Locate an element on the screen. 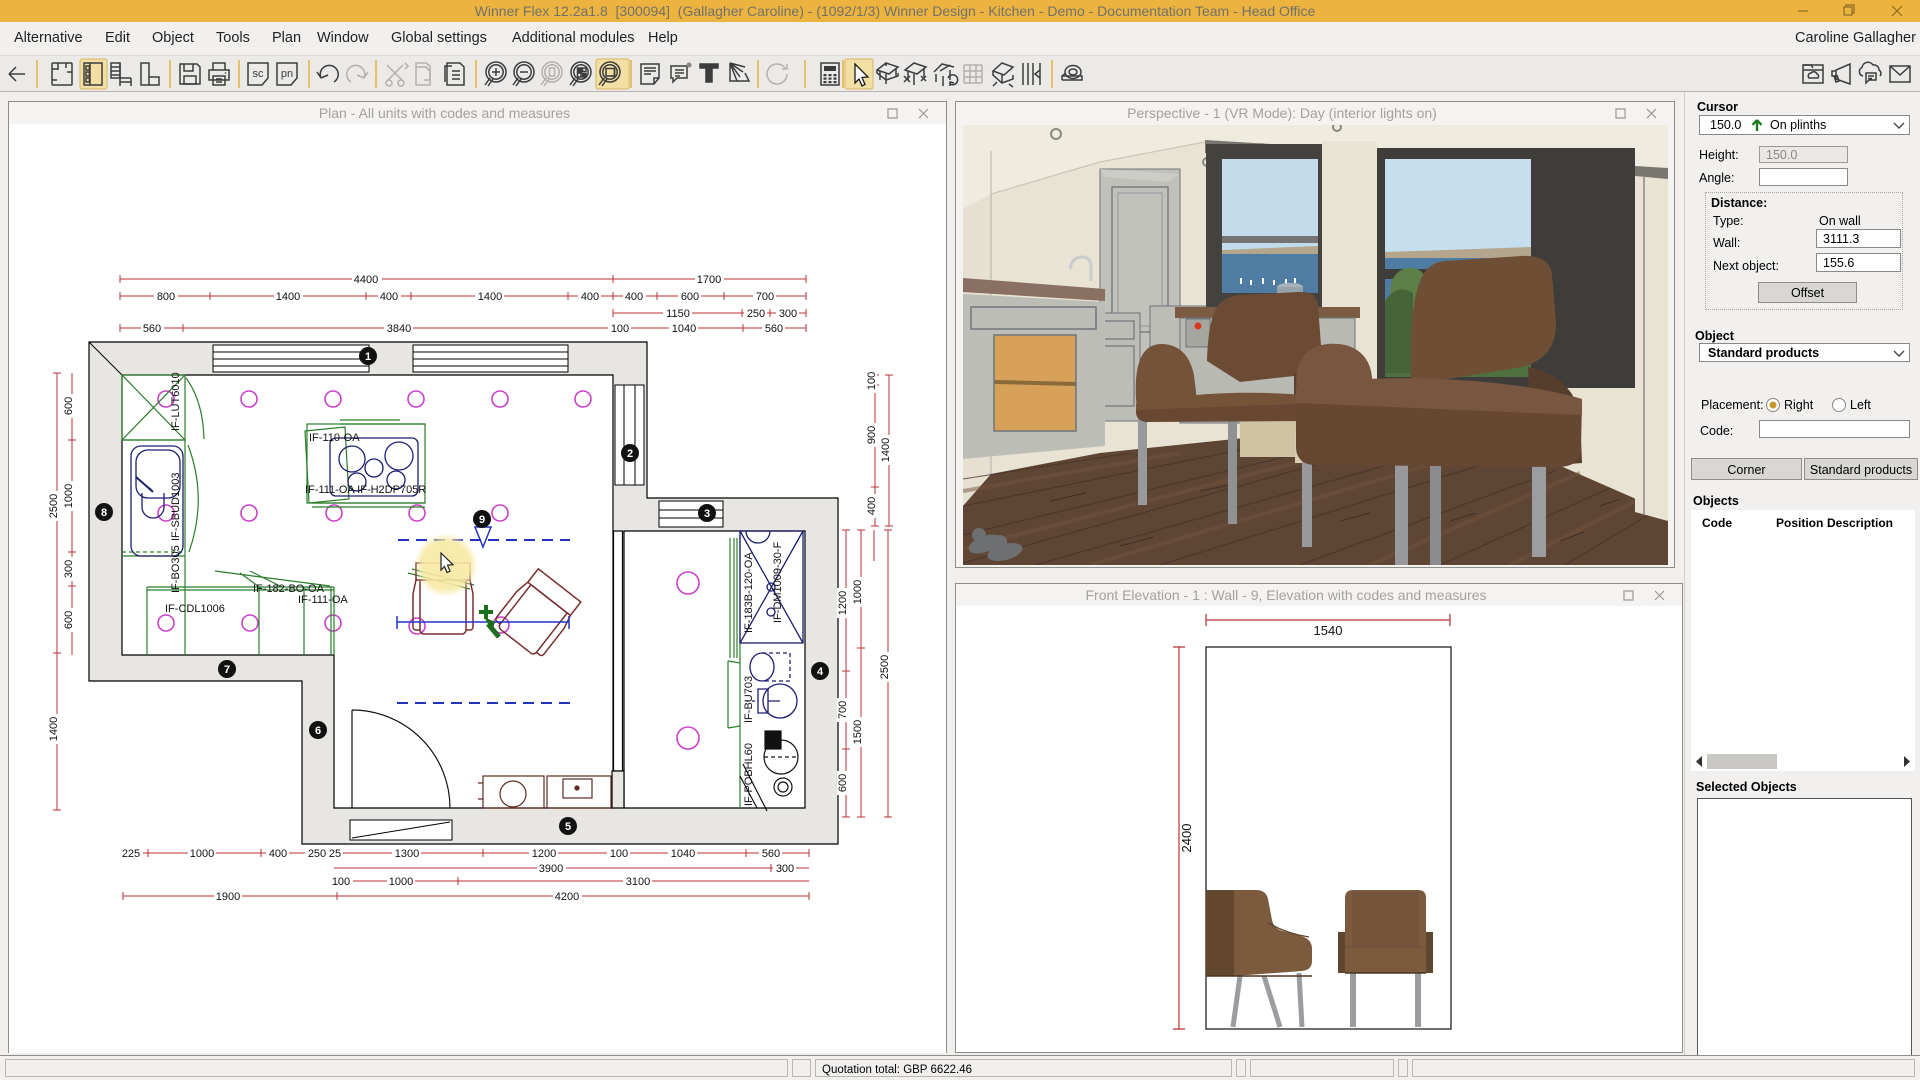  svg-text: 3 is located at coordinates (707, 514).